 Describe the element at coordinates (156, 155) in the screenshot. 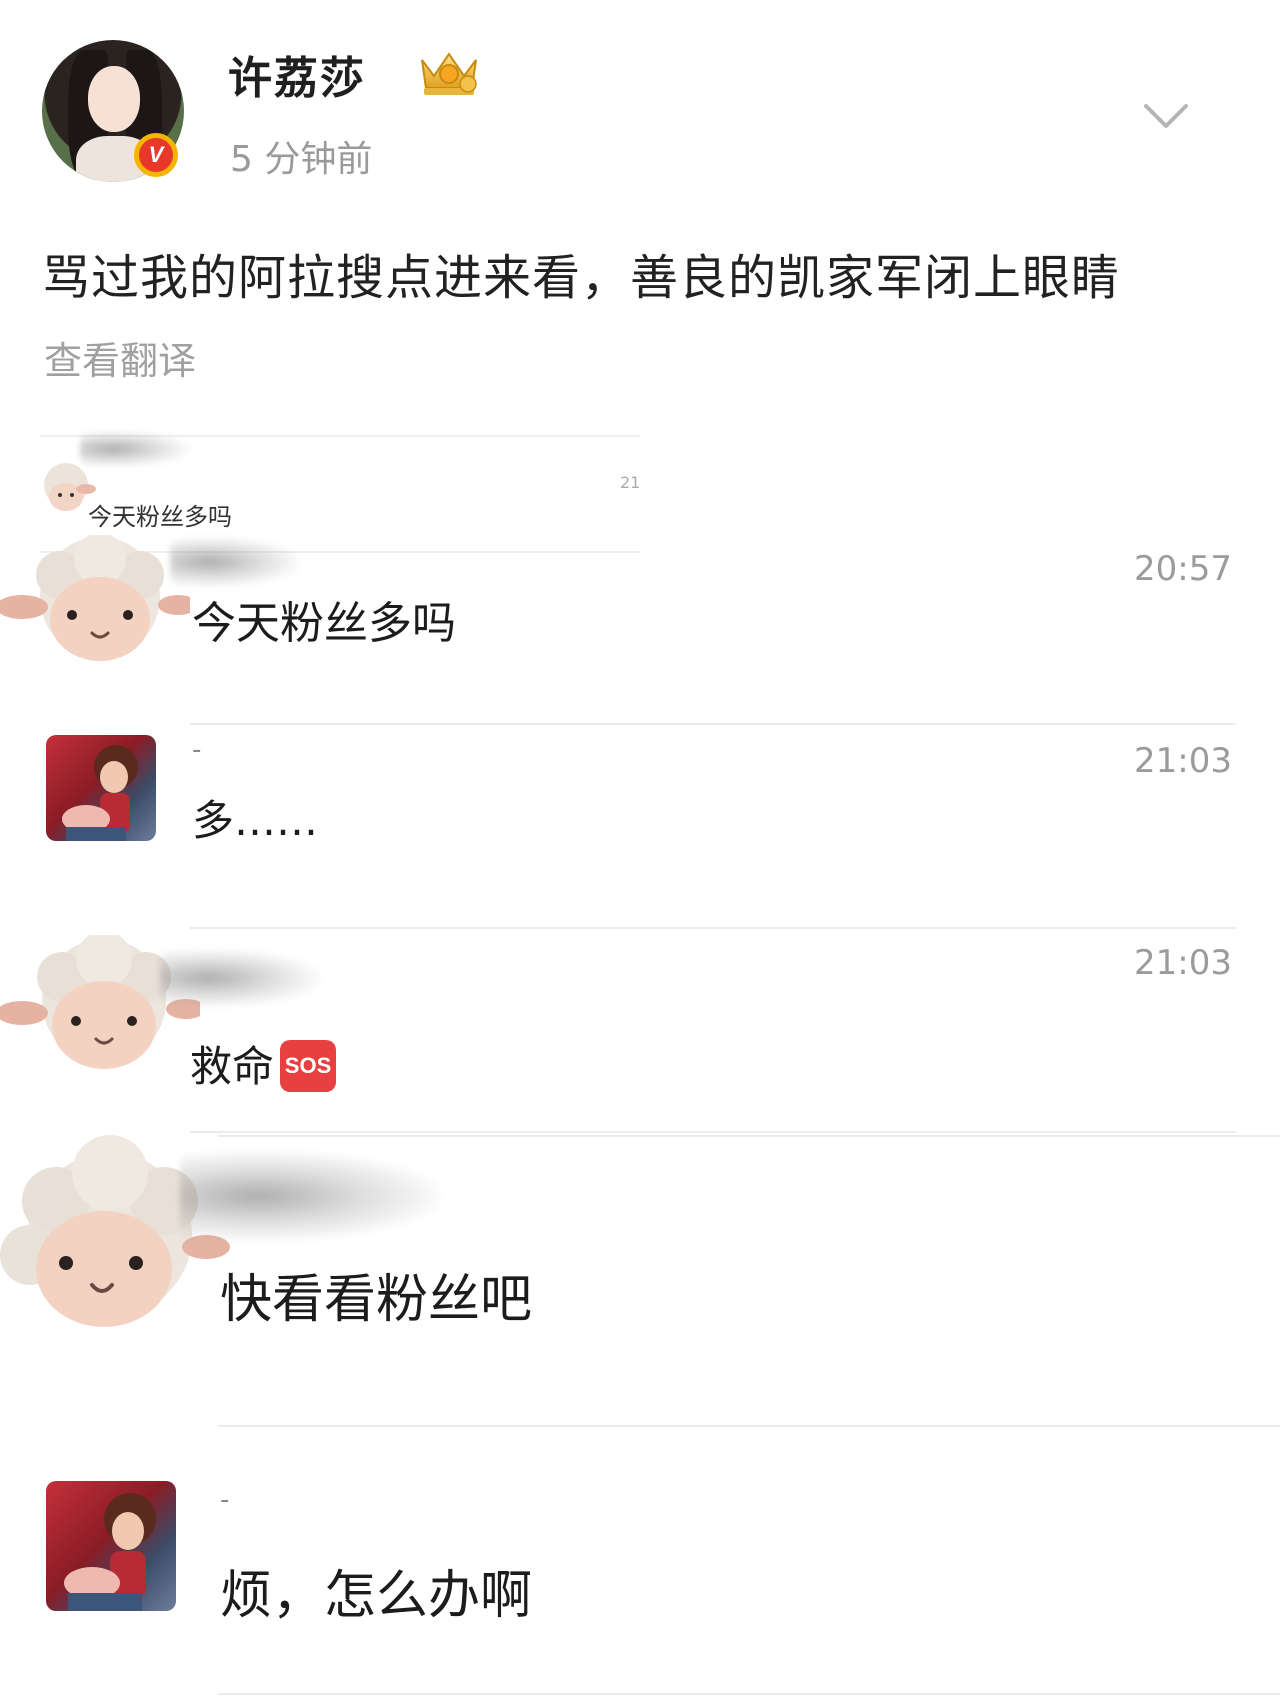

I see `verified-badge: V` at that location.